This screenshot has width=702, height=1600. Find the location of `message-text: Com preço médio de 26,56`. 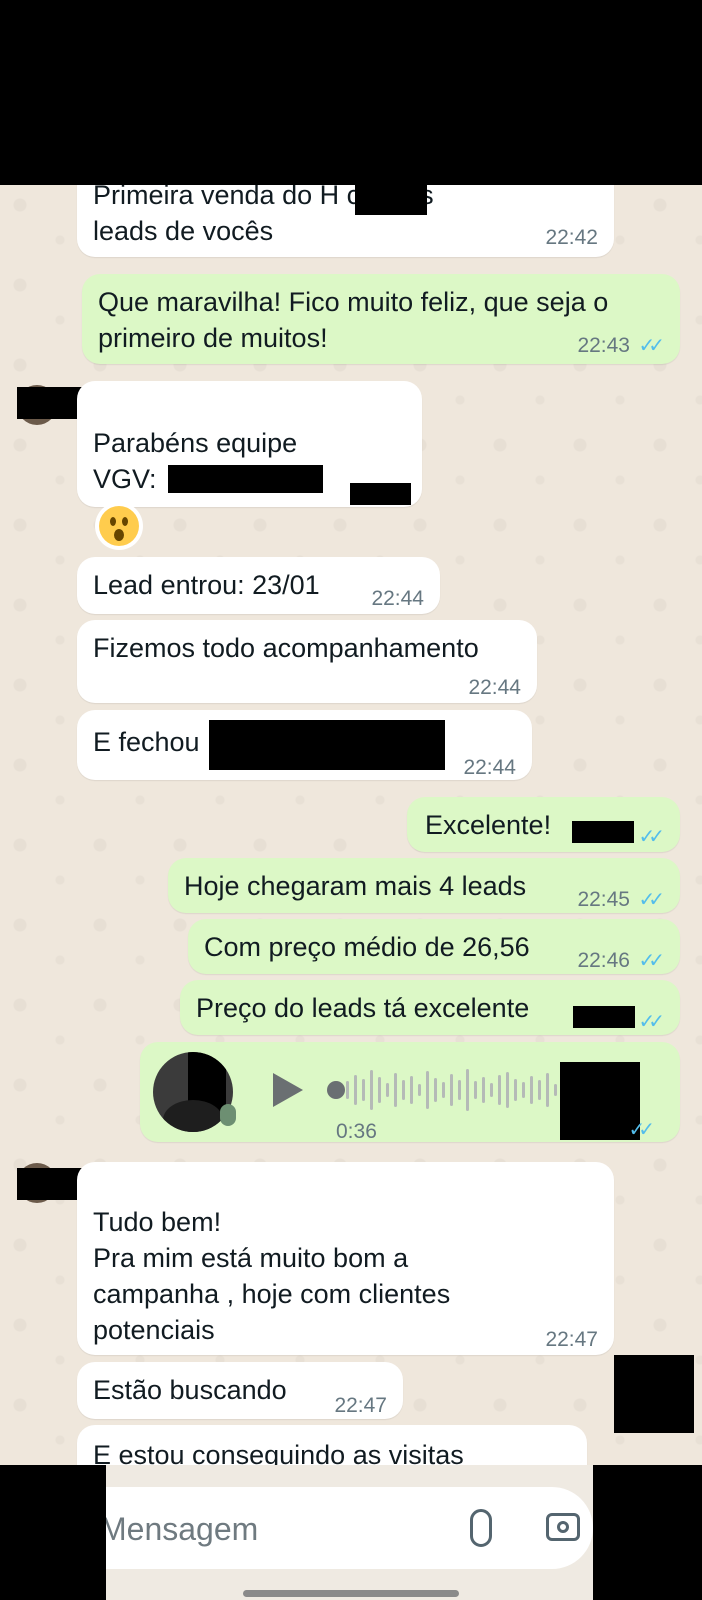

message-text: Com preço médio de 26,56 is located at coordinates (367, 947).